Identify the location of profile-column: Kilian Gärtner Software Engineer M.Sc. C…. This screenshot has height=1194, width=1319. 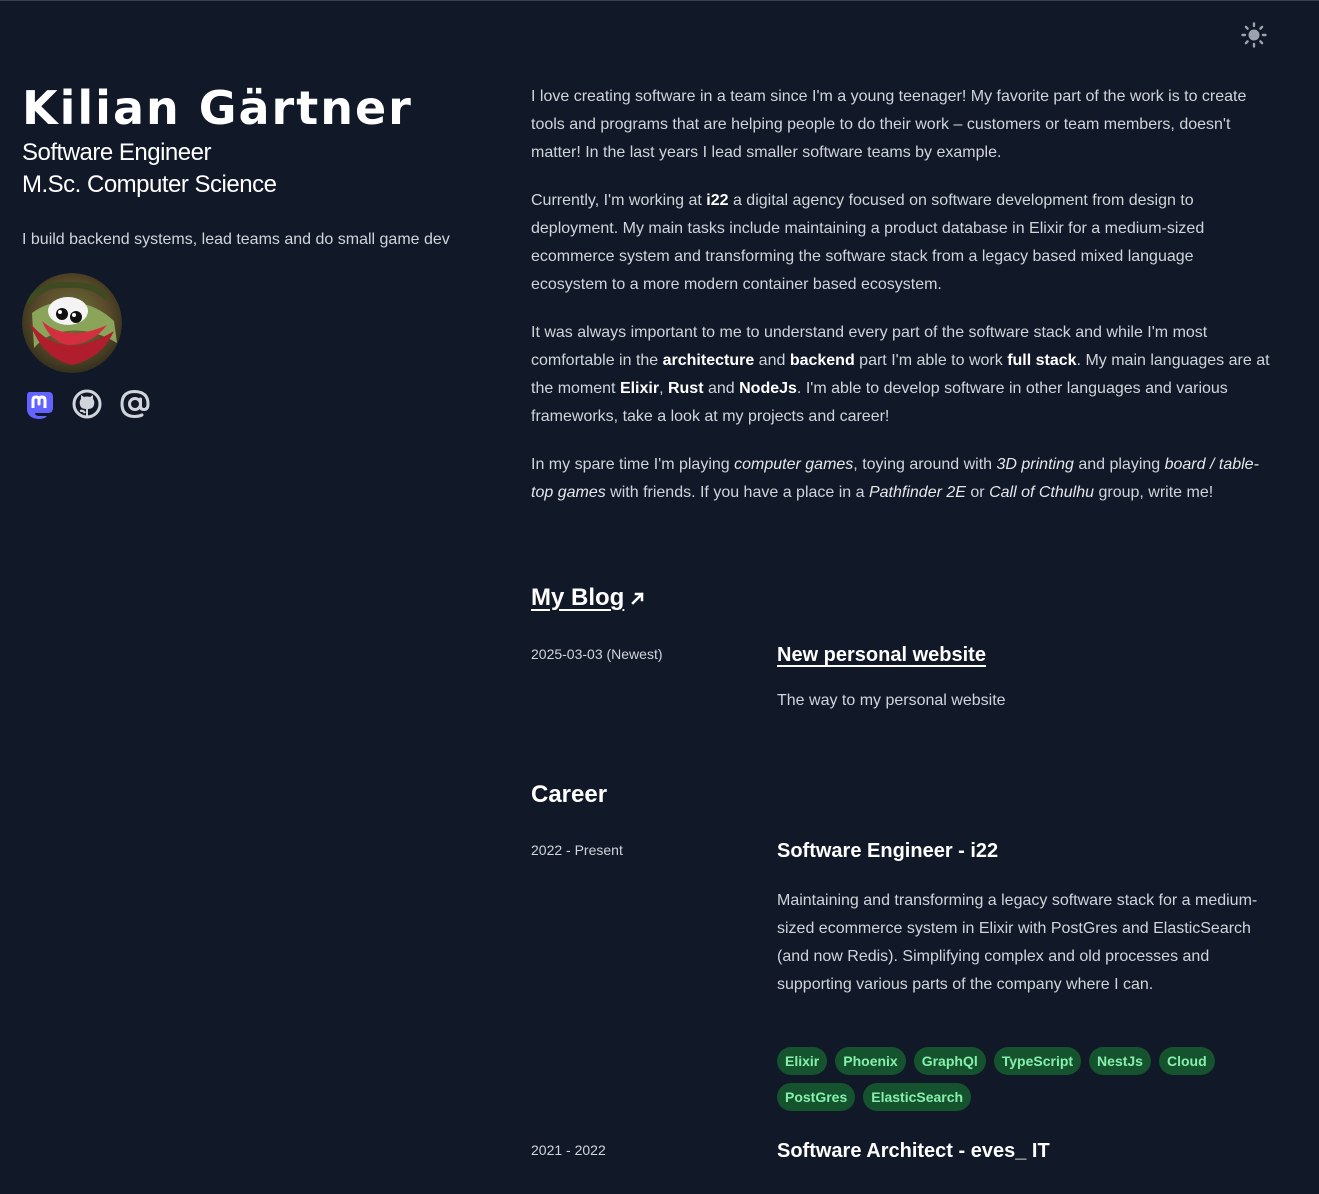
(257, 250).